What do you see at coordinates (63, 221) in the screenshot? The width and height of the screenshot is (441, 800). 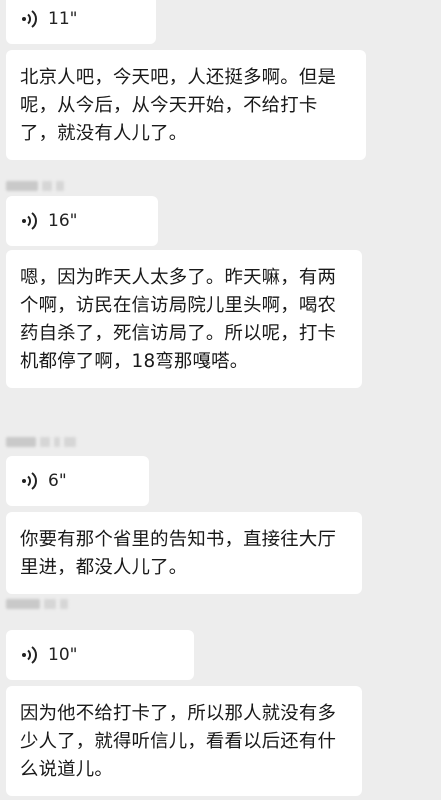 I see `voice-duration: 16"` at bounding box center [63, 221].